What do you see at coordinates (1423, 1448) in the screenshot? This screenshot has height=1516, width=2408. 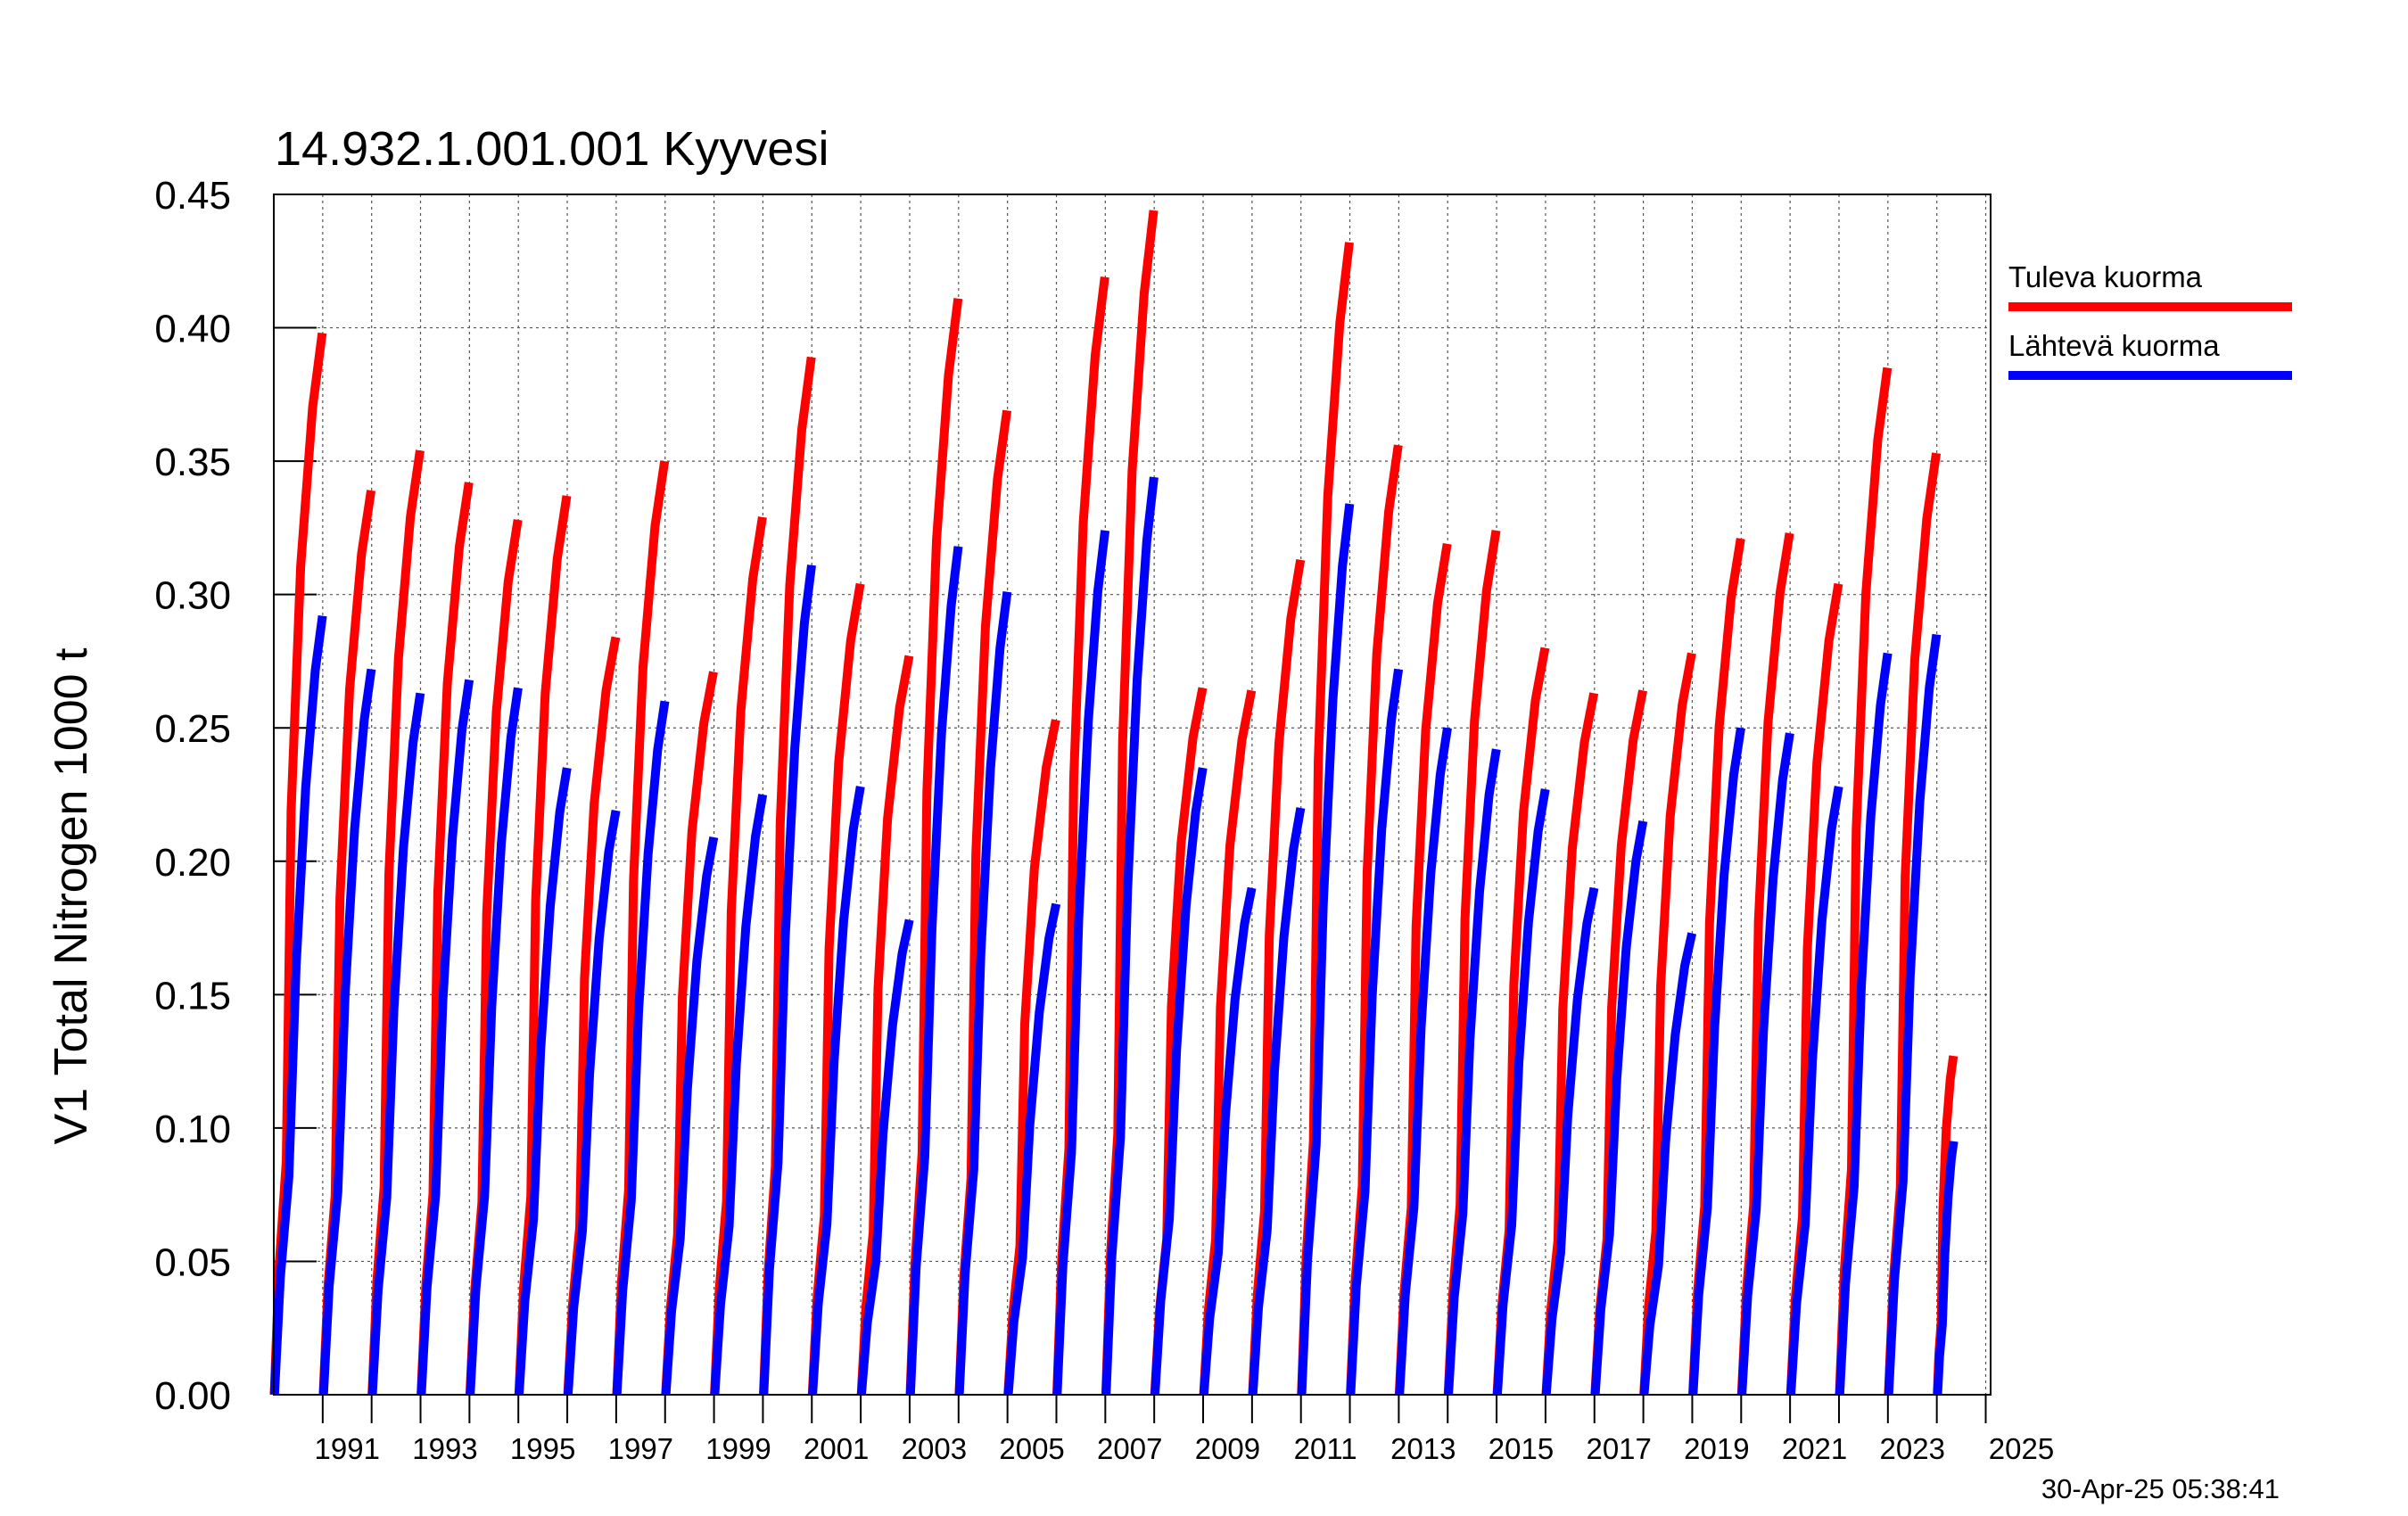 I see `x-tick-label: 2013` at bounding box center [1423, 1448].